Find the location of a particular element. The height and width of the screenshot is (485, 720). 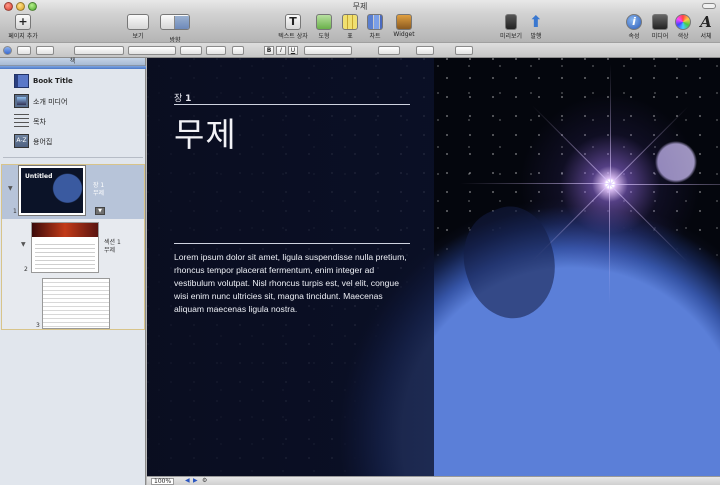

publish-button: ⬆ 발행 is located at coordinates (536, 26).